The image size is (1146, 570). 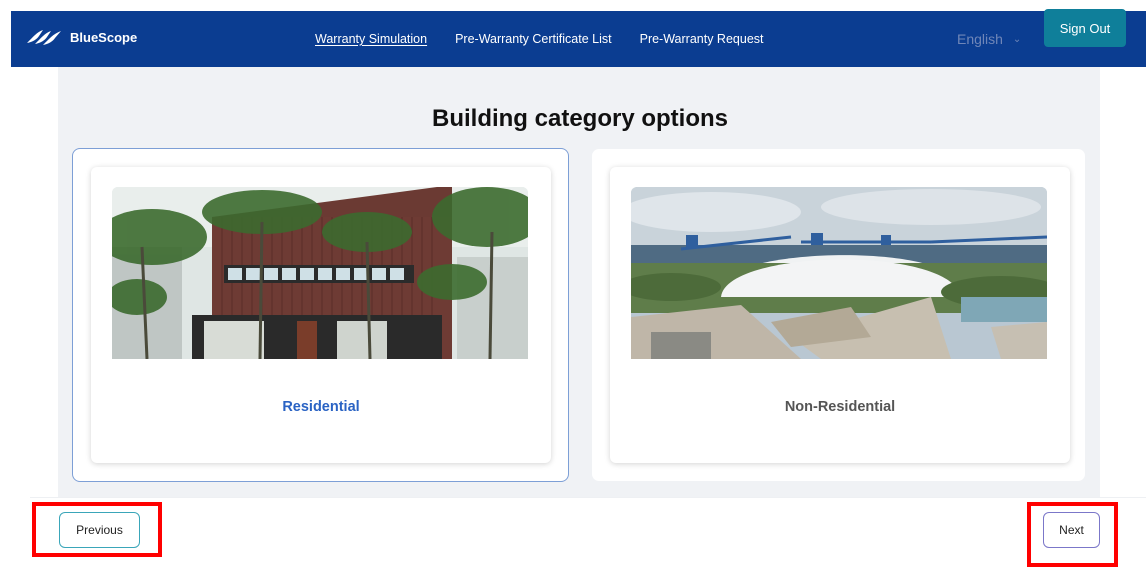 What do you see at coordinates (320, 273) in the screenshot?
I see `residential-building-image` at bounding box center [320, 273].